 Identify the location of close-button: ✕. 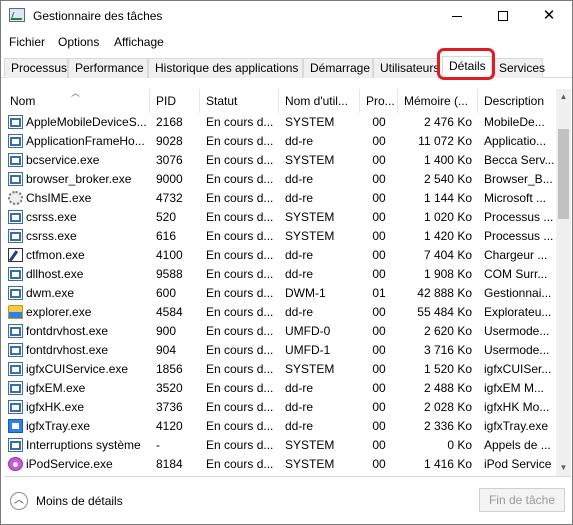
(549, 16).